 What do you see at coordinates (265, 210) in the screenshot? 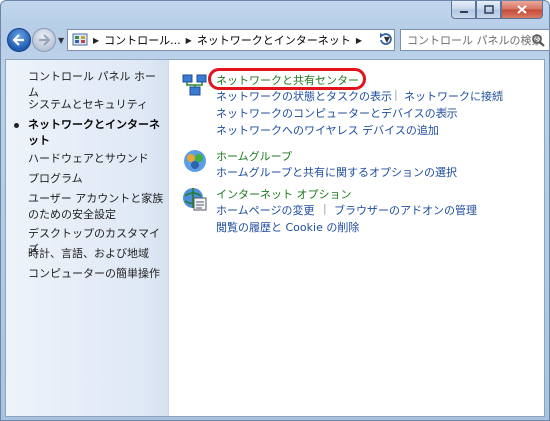
I see `link-change-homepage: ホームページの変更` at bounding box center [265, 210].